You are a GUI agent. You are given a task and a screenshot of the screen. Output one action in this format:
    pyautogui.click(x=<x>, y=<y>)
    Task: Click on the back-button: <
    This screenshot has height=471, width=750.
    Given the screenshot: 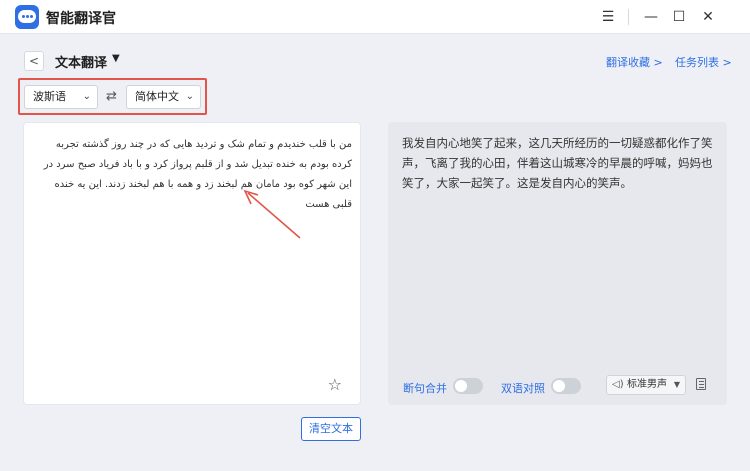 What is the action you would take?
    pyautogui.click(x=34, y=61)
    